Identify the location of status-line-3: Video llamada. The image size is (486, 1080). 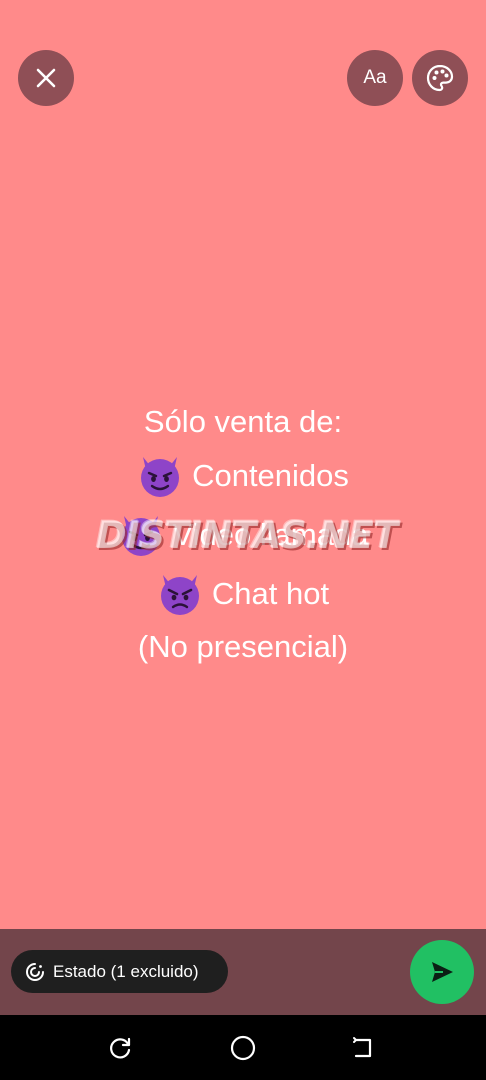
(243, 534).